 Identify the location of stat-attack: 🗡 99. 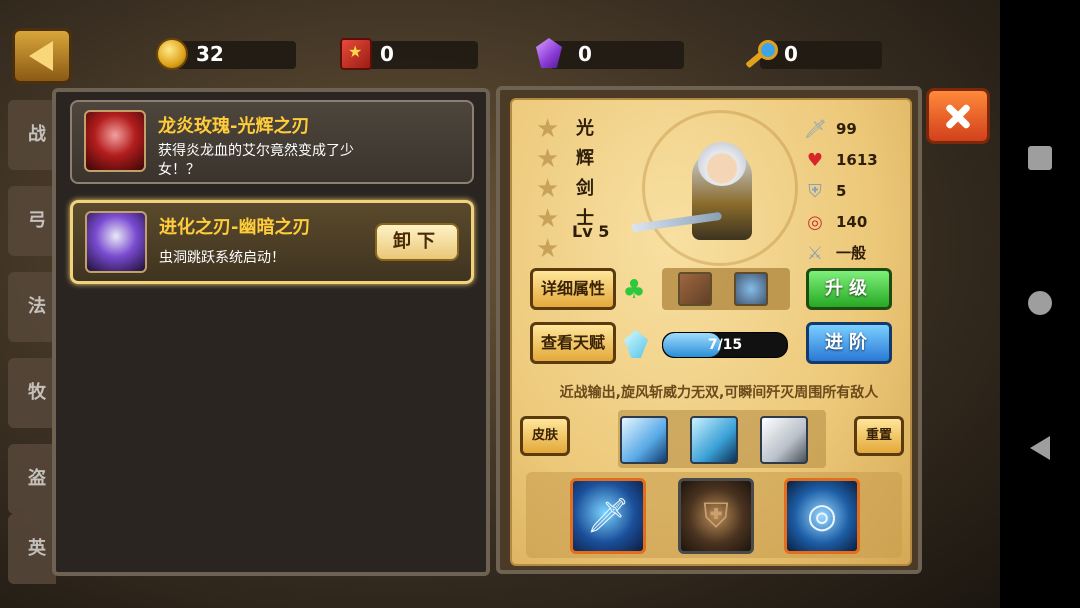
(854, 129).